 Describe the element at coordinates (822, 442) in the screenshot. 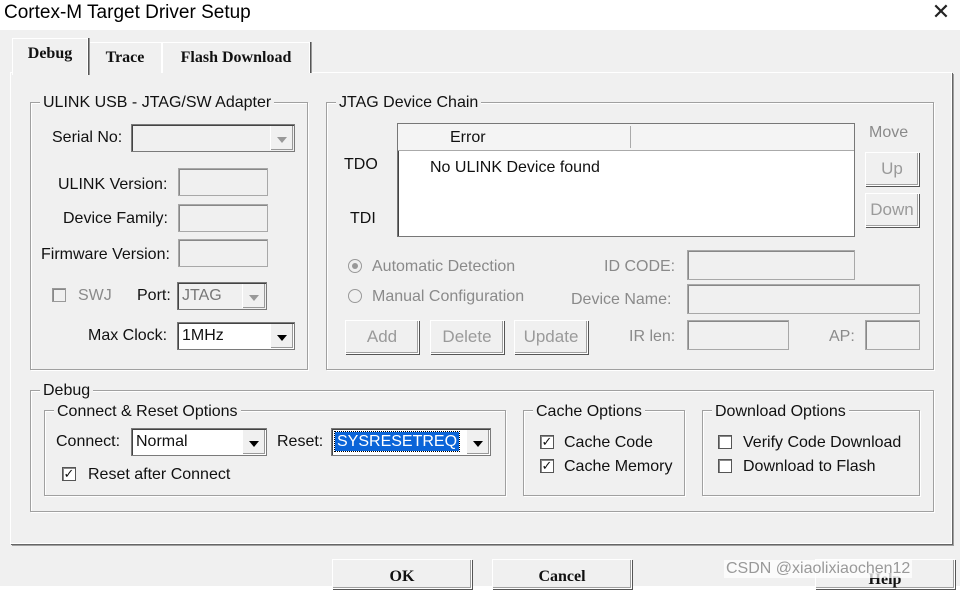

I see `verify-code-download-label: Verify Code Download` at that location.